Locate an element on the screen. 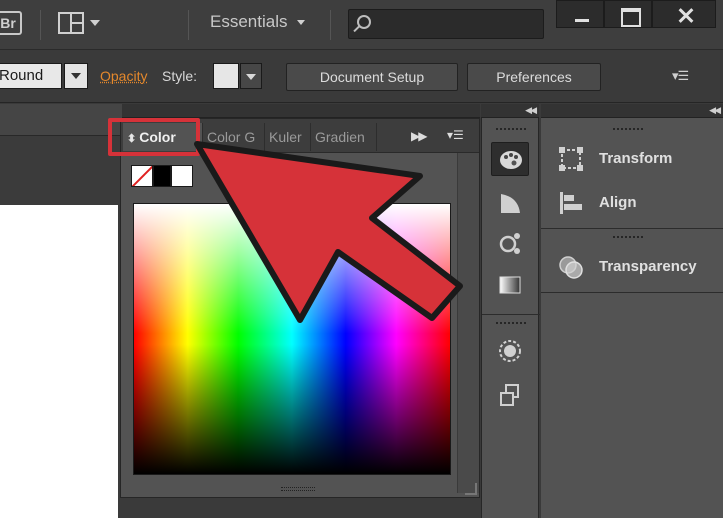 Image resolution: width=723 pixels, height=518 pixels. gradient-icon is located at coordinates (510, 285).